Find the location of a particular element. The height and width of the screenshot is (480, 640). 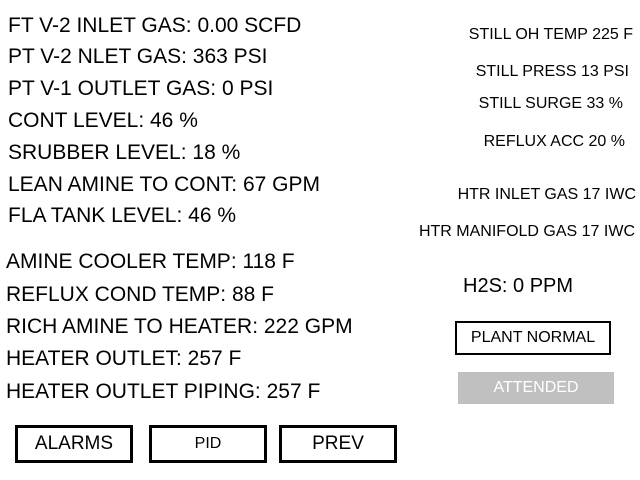

reflux-cond-temp-readout: REFLUX COND TEMP: 88 F is located at coordinates (140, 294).